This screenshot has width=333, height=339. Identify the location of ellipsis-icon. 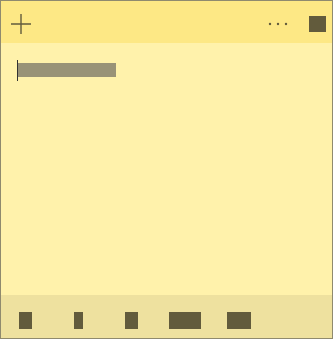
(278, 24).